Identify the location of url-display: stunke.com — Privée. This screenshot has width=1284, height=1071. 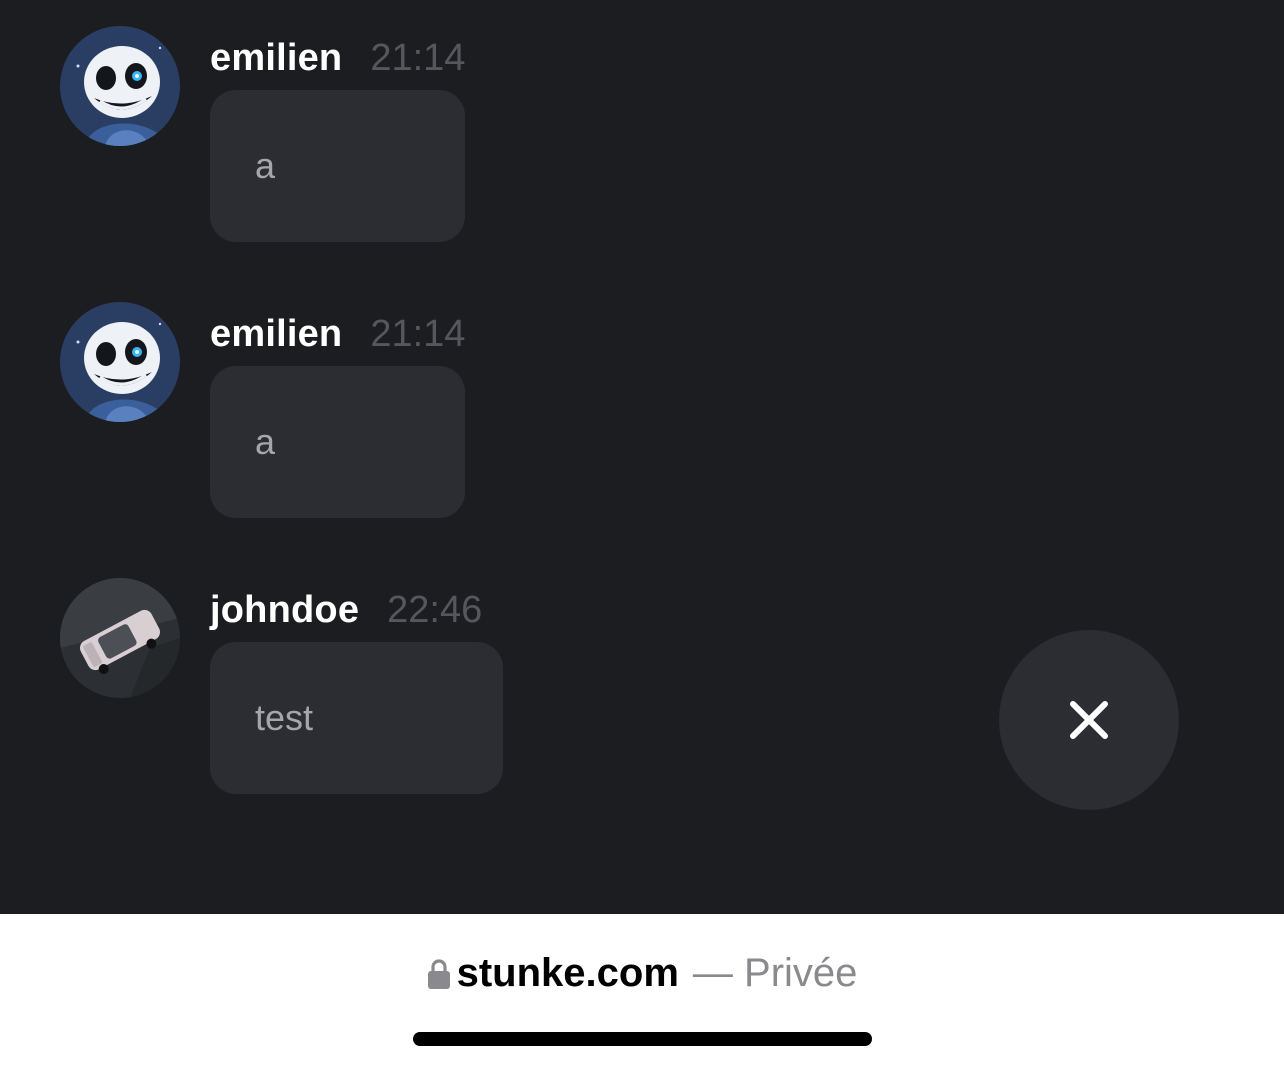
(642, 975).